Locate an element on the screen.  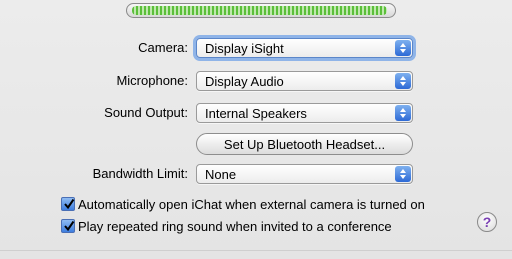
bottom-divider is located at coordinates (256, 250).